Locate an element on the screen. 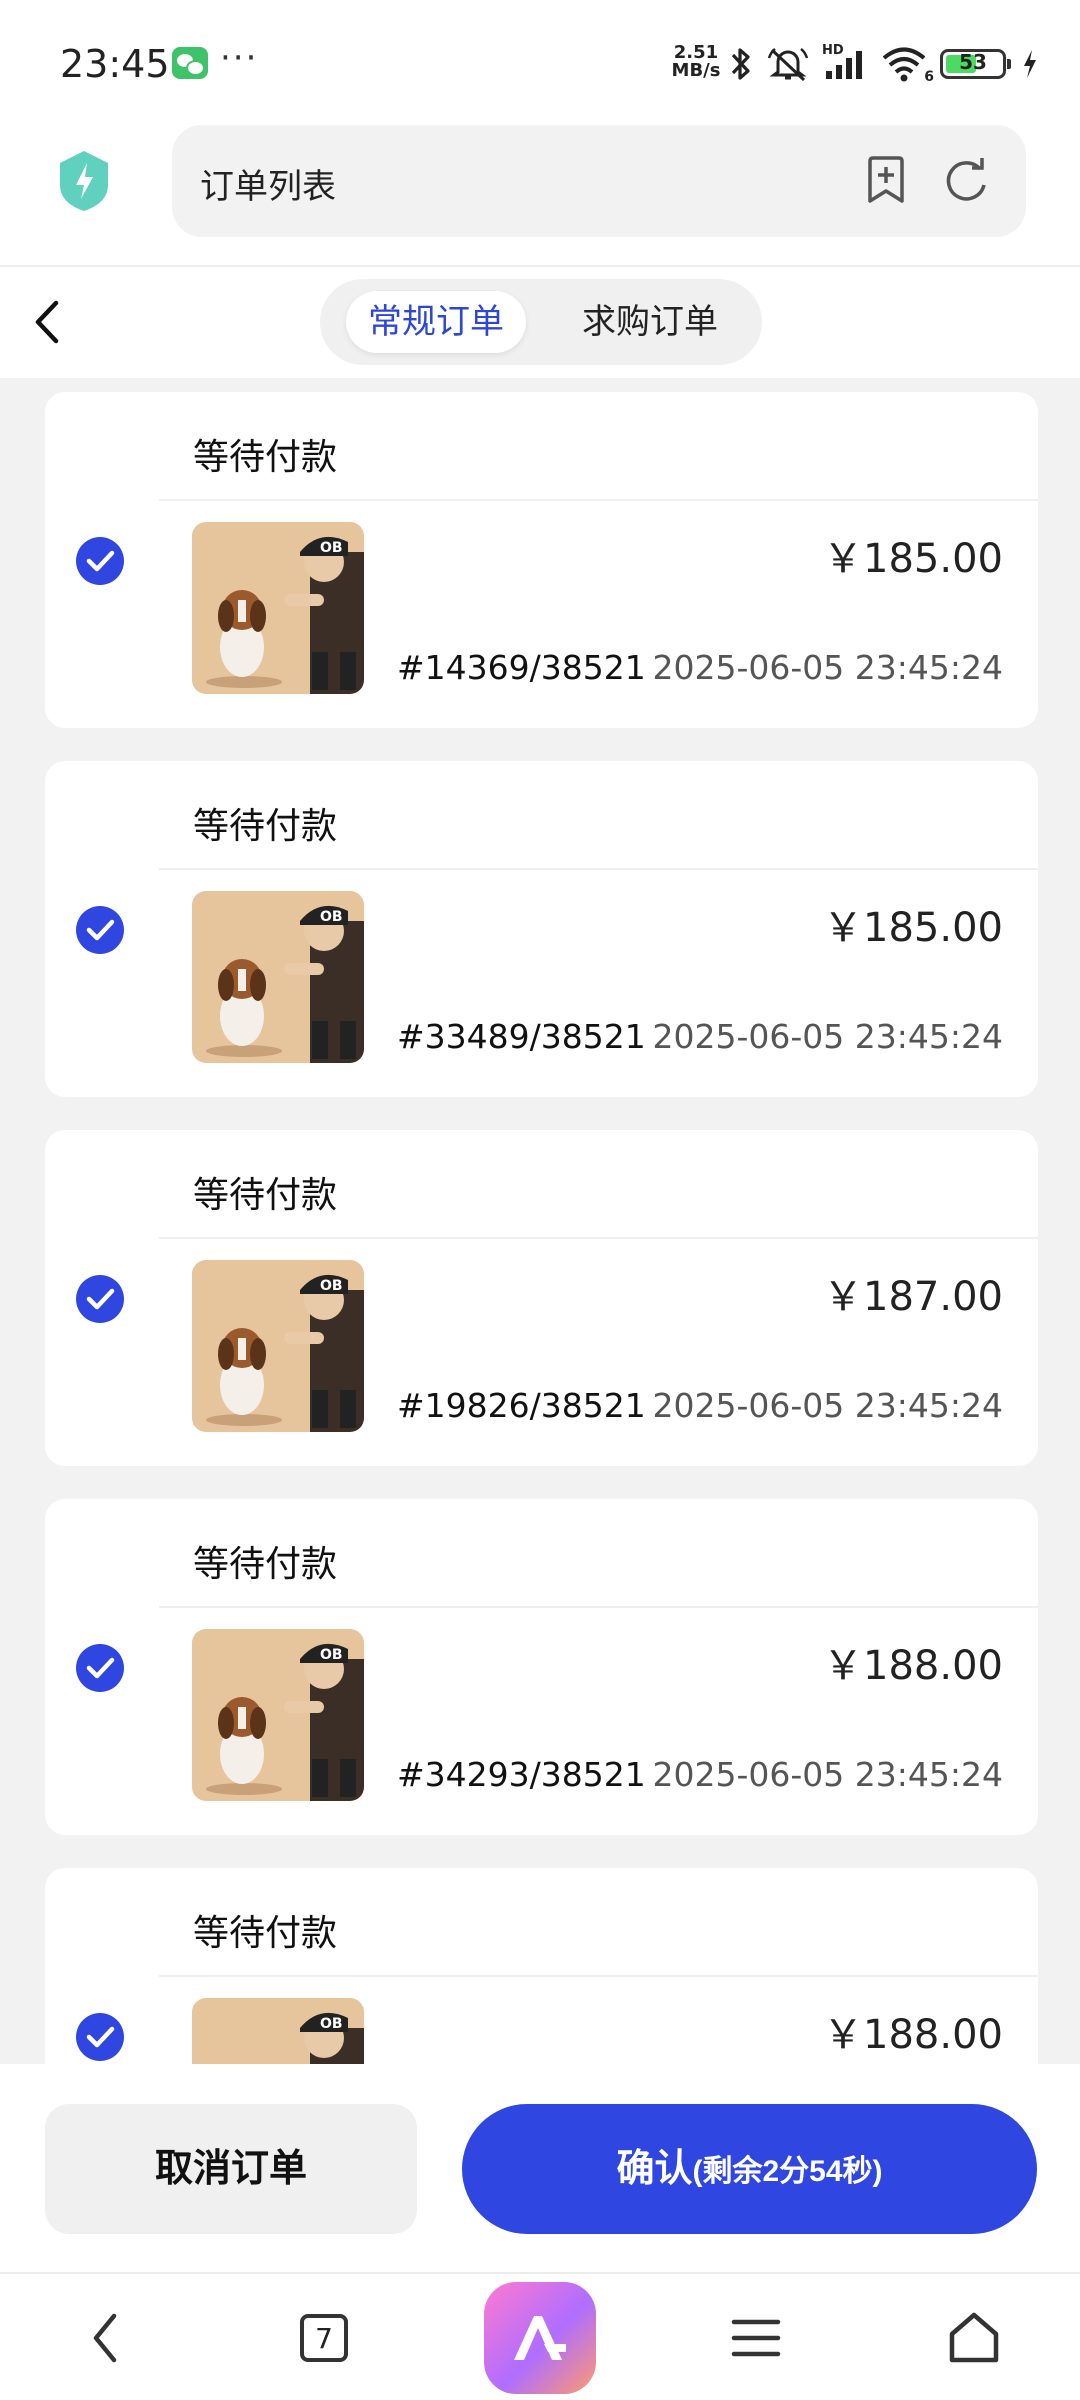  app-logo is located at coordinates (540, 2338).